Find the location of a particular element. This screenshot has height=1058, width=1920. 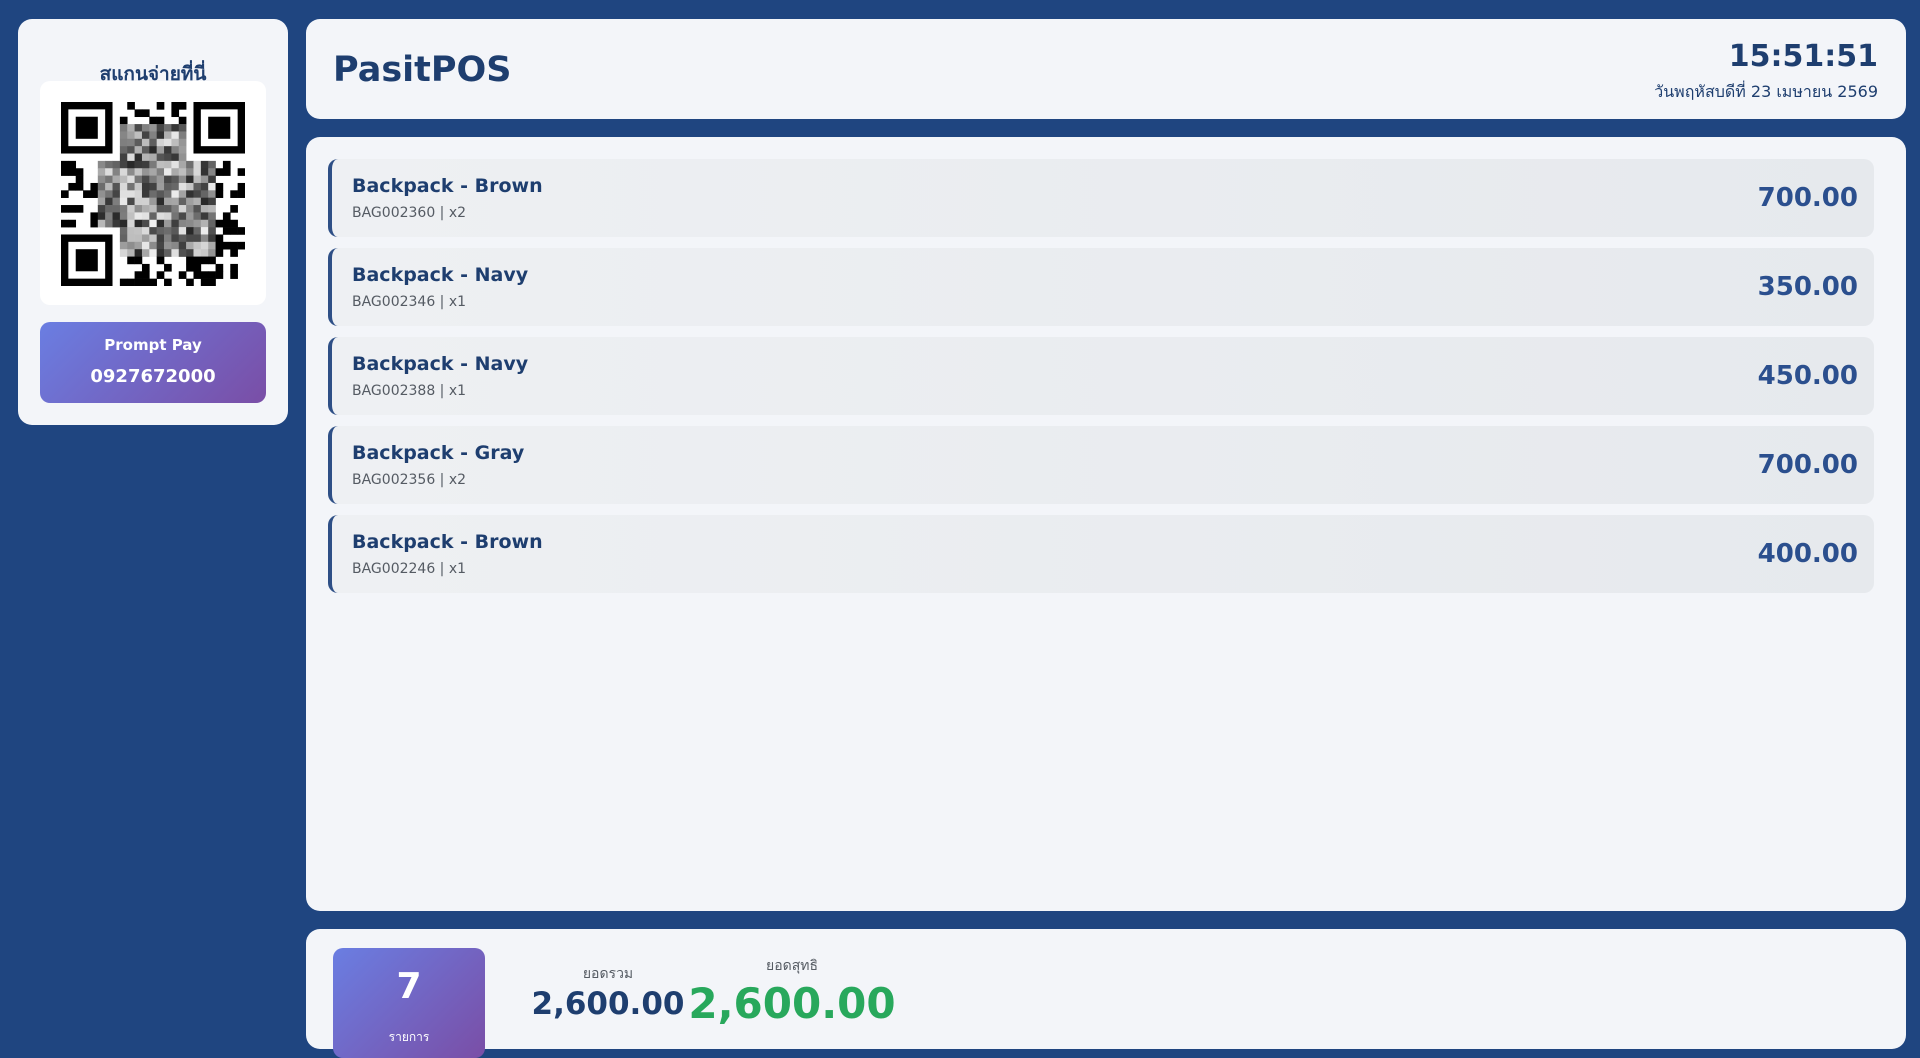

item-name: Backpack - Gray is located at coordinates (438, 453).